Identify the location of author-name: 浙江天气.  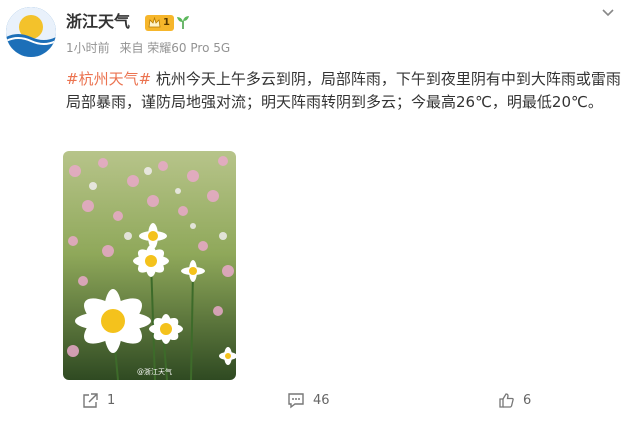
(98, 22).